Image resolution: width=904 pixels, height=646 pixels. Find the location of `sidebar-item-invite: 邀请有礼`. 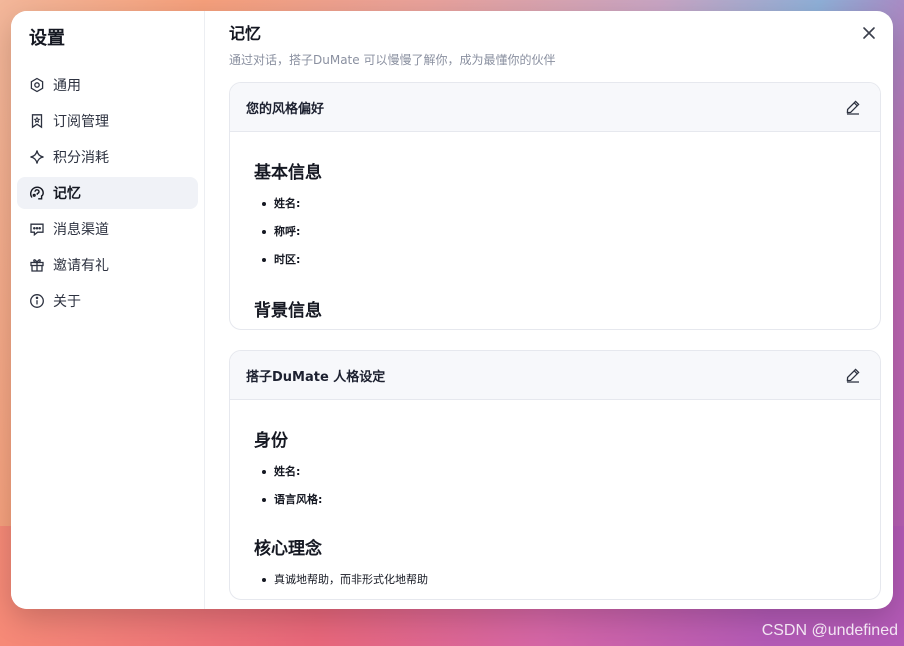

sidebar-item-invite: 邀请有礼 is located at coordinates (107, 265).